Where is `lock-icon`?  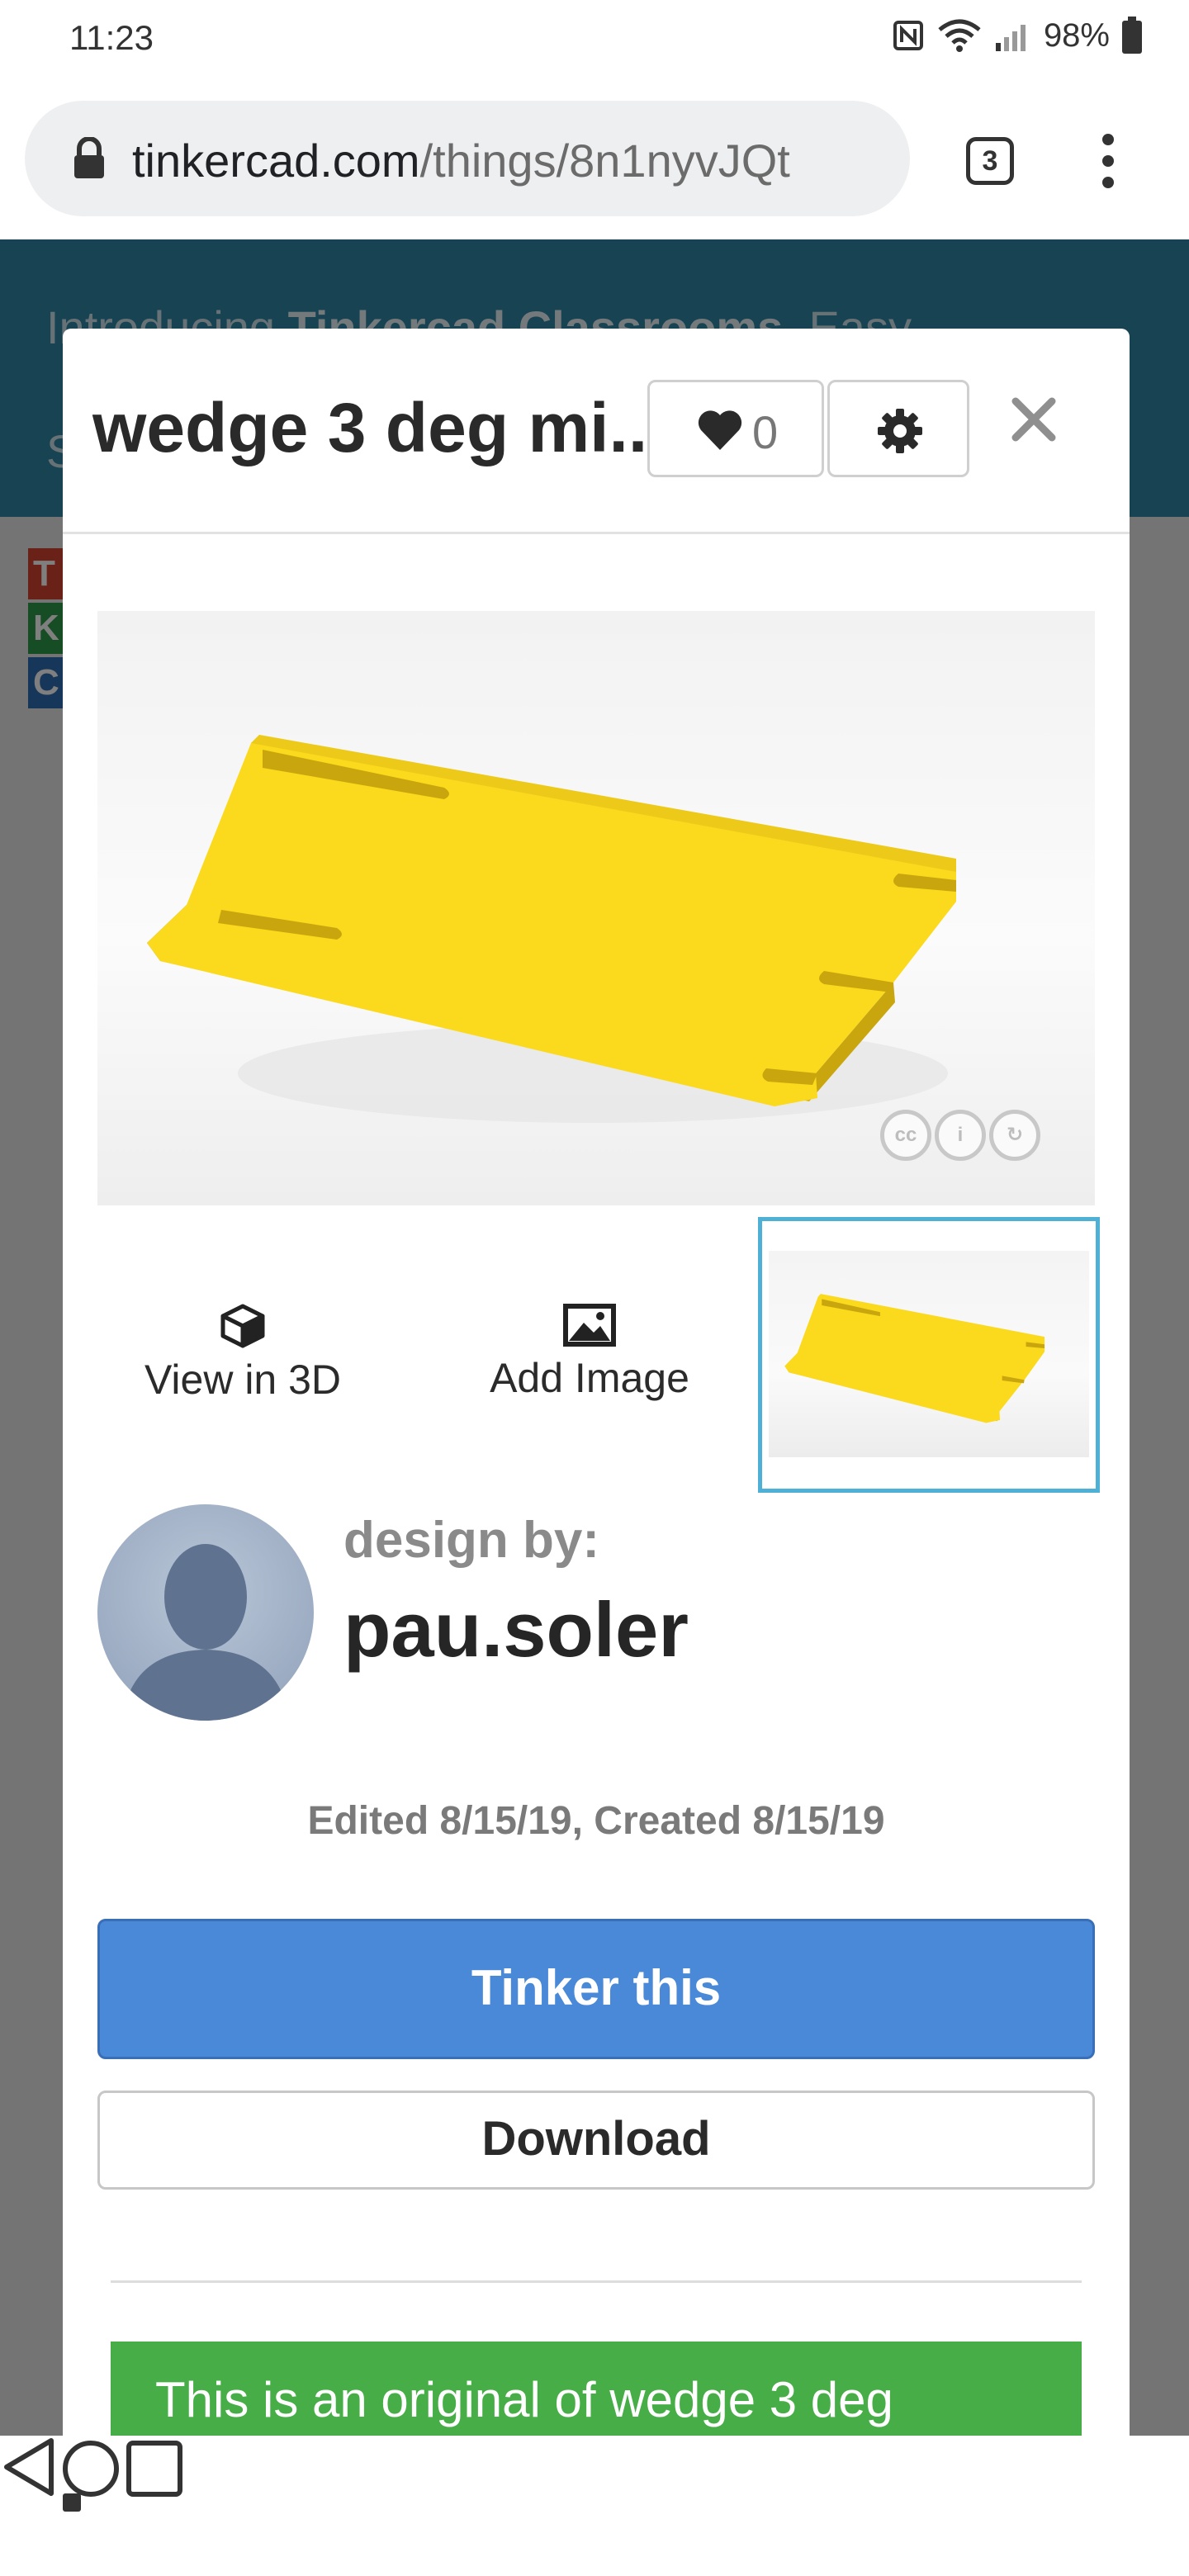 lock-icon is located at coordinates (89, 157).